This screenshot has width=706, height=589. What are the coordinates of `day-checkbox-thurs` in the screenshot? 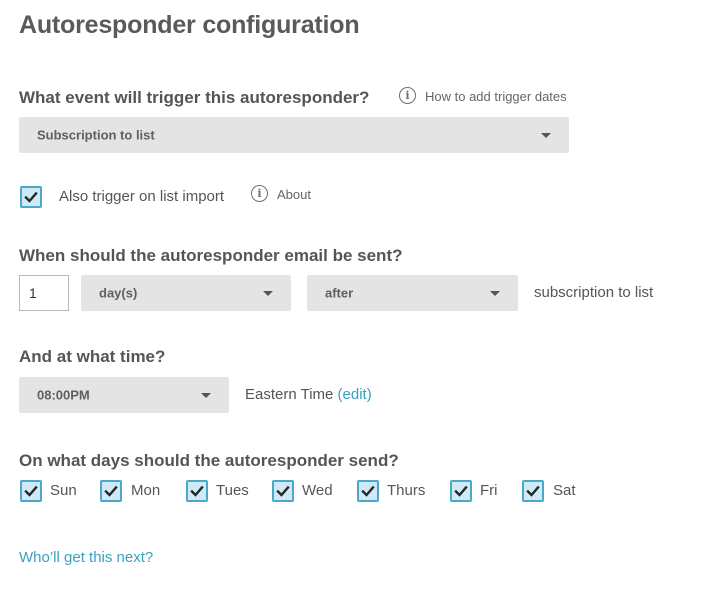 It's located at (368, 491).